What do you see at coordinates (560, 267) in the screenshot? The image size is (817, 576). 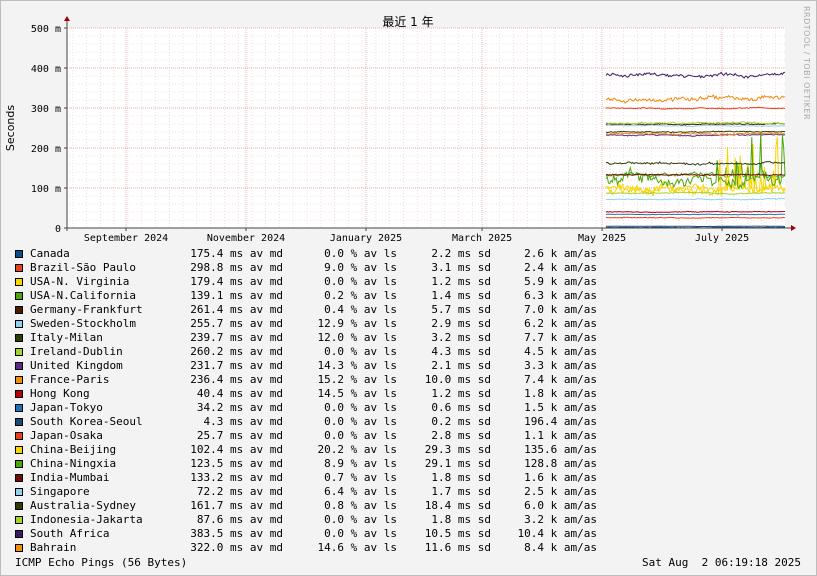 I see `legend-stat-am: 2.4 k am/as` at bounding box center [560, 267].